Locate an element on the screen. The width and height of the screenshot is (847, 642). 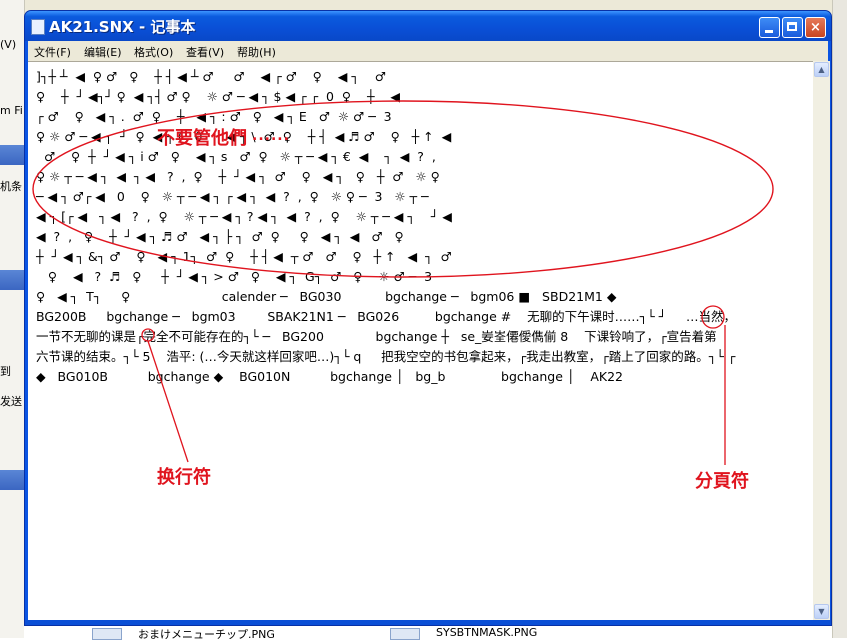
menu-file: 文件(F) is located at coordinates (52, 52).